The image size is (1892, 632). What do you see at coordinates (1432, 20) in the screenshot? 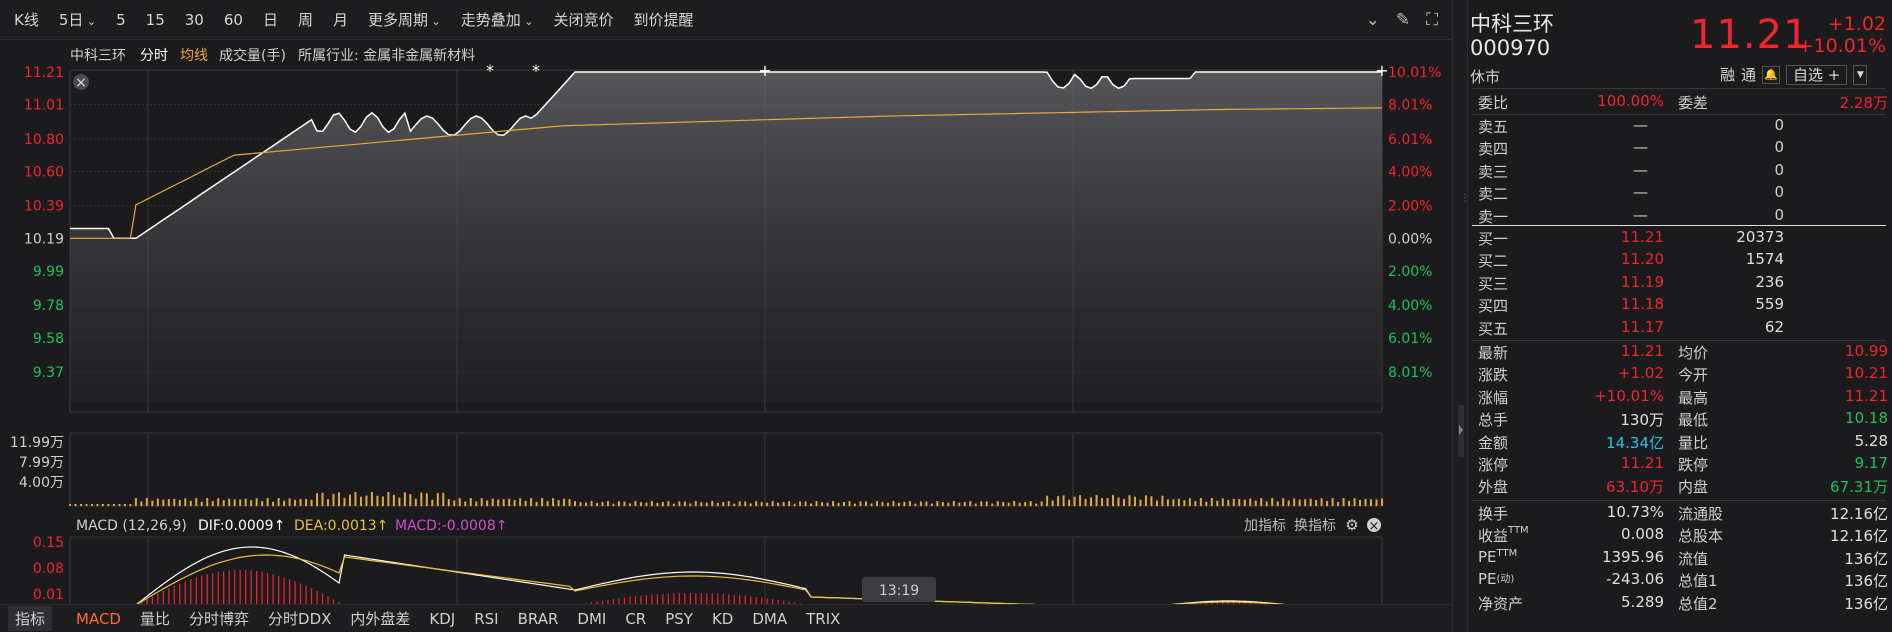
I see `expand-icon: ⛶` at bounding box center [1432, 20].